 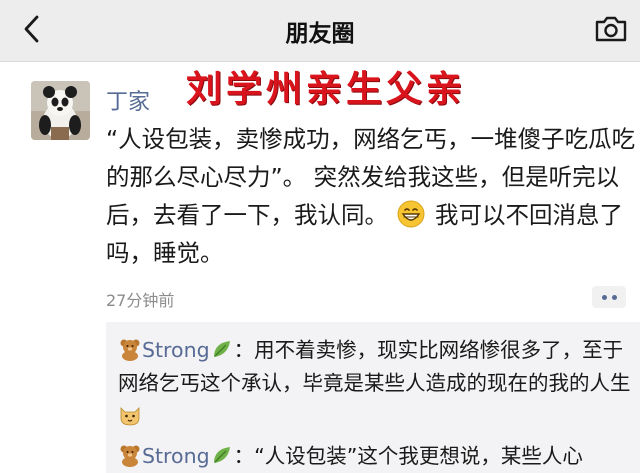 I want to click on camera-button, so click(x=611, y=29).